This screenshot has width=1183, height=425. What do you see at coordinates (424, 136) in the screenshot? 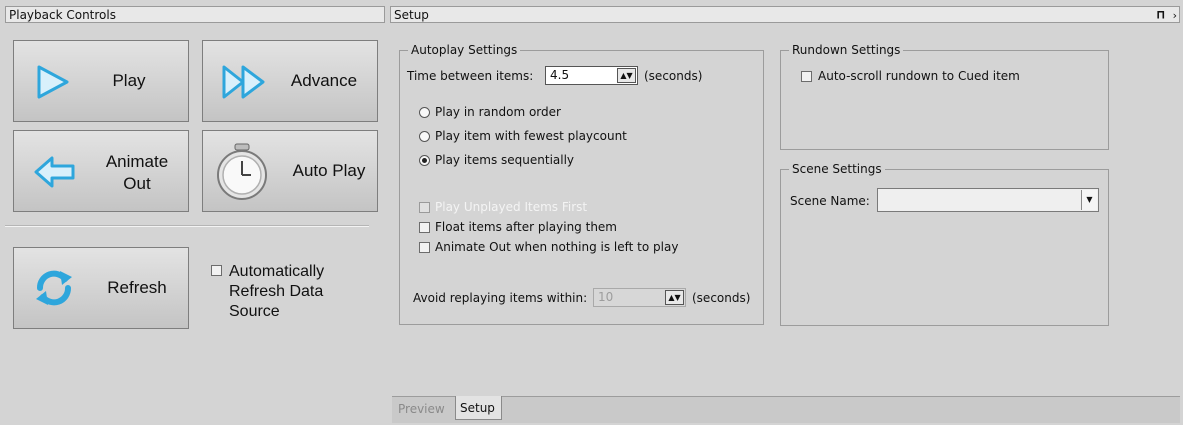
I see `radio-fewest-playcount` at bounding box center [424, 136].